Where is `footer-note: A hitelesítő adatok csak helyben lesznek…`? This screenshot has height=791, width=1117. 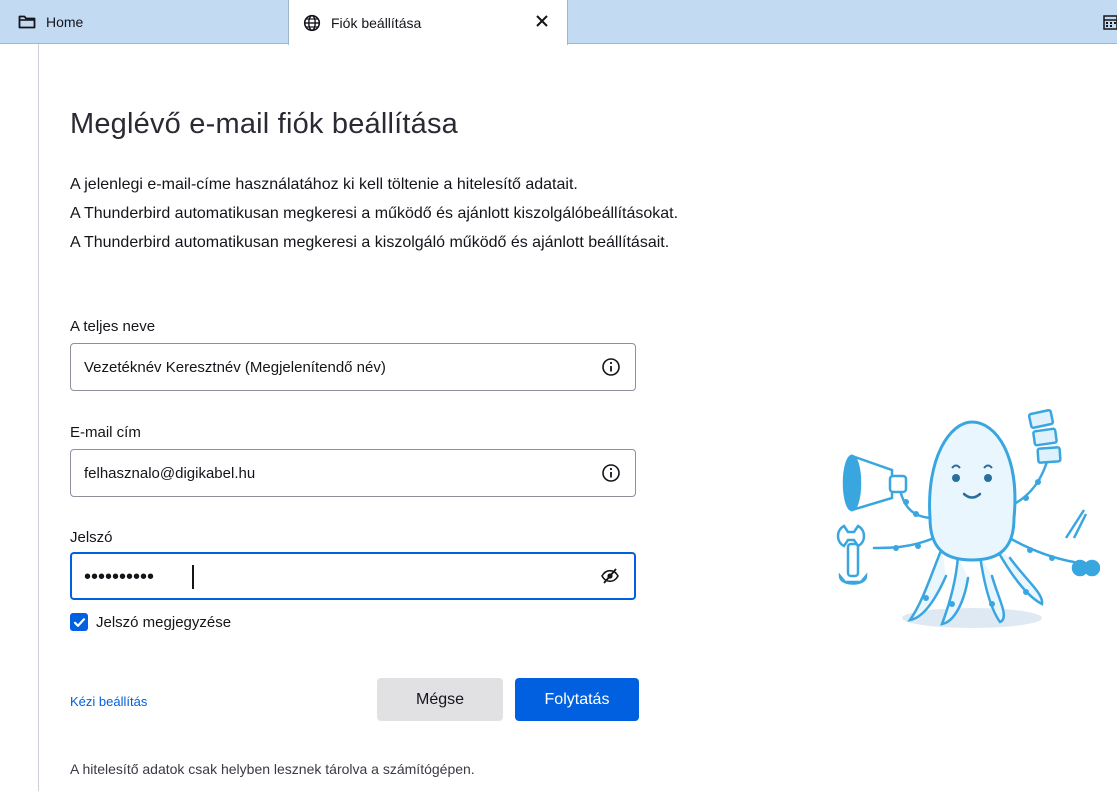
footer-note: A hitelesítő adatok csak helyben lesznek… is located at coordinates (272, 769).